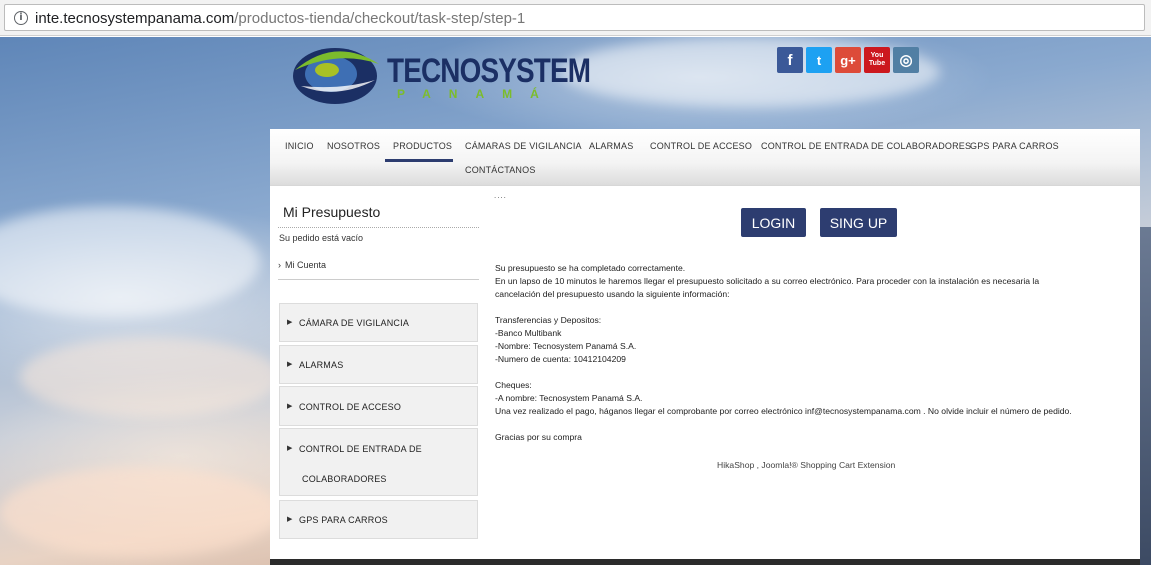 The height and width of the screenshot is (565, 1151). Describe the element at coordinates (135, 18) in the screenshot. I see `url-domain: inte.tecnosystempanama.com` at that location.